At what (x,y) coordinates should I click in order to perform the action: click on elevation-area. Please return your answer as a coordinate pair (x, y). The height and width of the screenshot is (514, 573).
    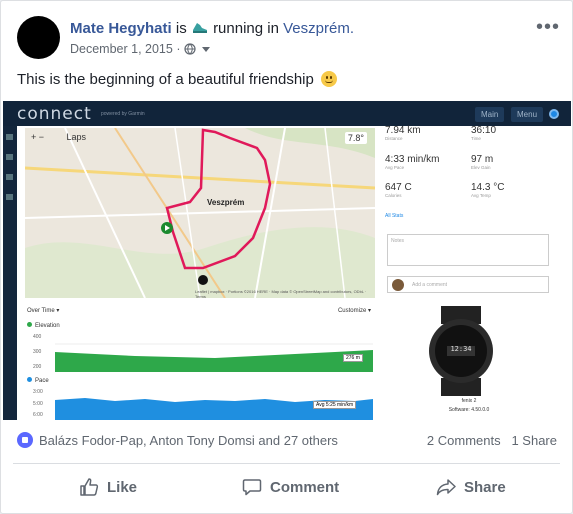
    Looking at the image, I should click on (214, 357).